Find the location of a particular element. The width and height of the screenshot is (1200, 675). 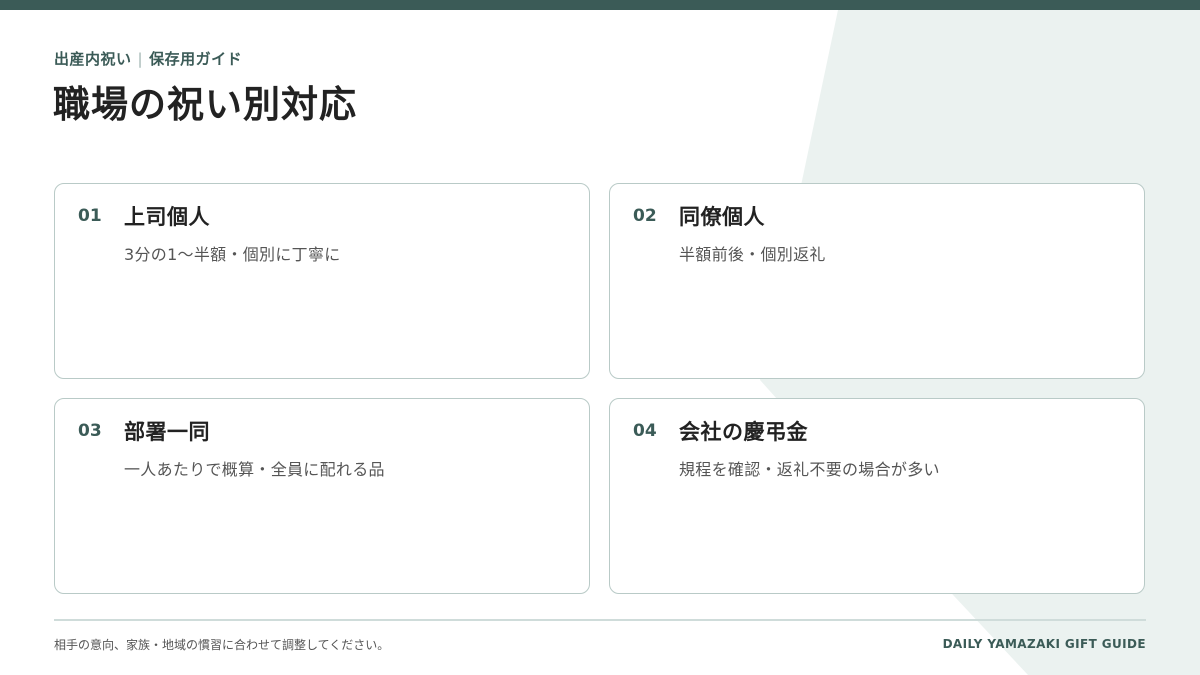

card-colleague-individual: 02 同僚個人 半額前後・個別返礼 is located at coordinates (877, 281).